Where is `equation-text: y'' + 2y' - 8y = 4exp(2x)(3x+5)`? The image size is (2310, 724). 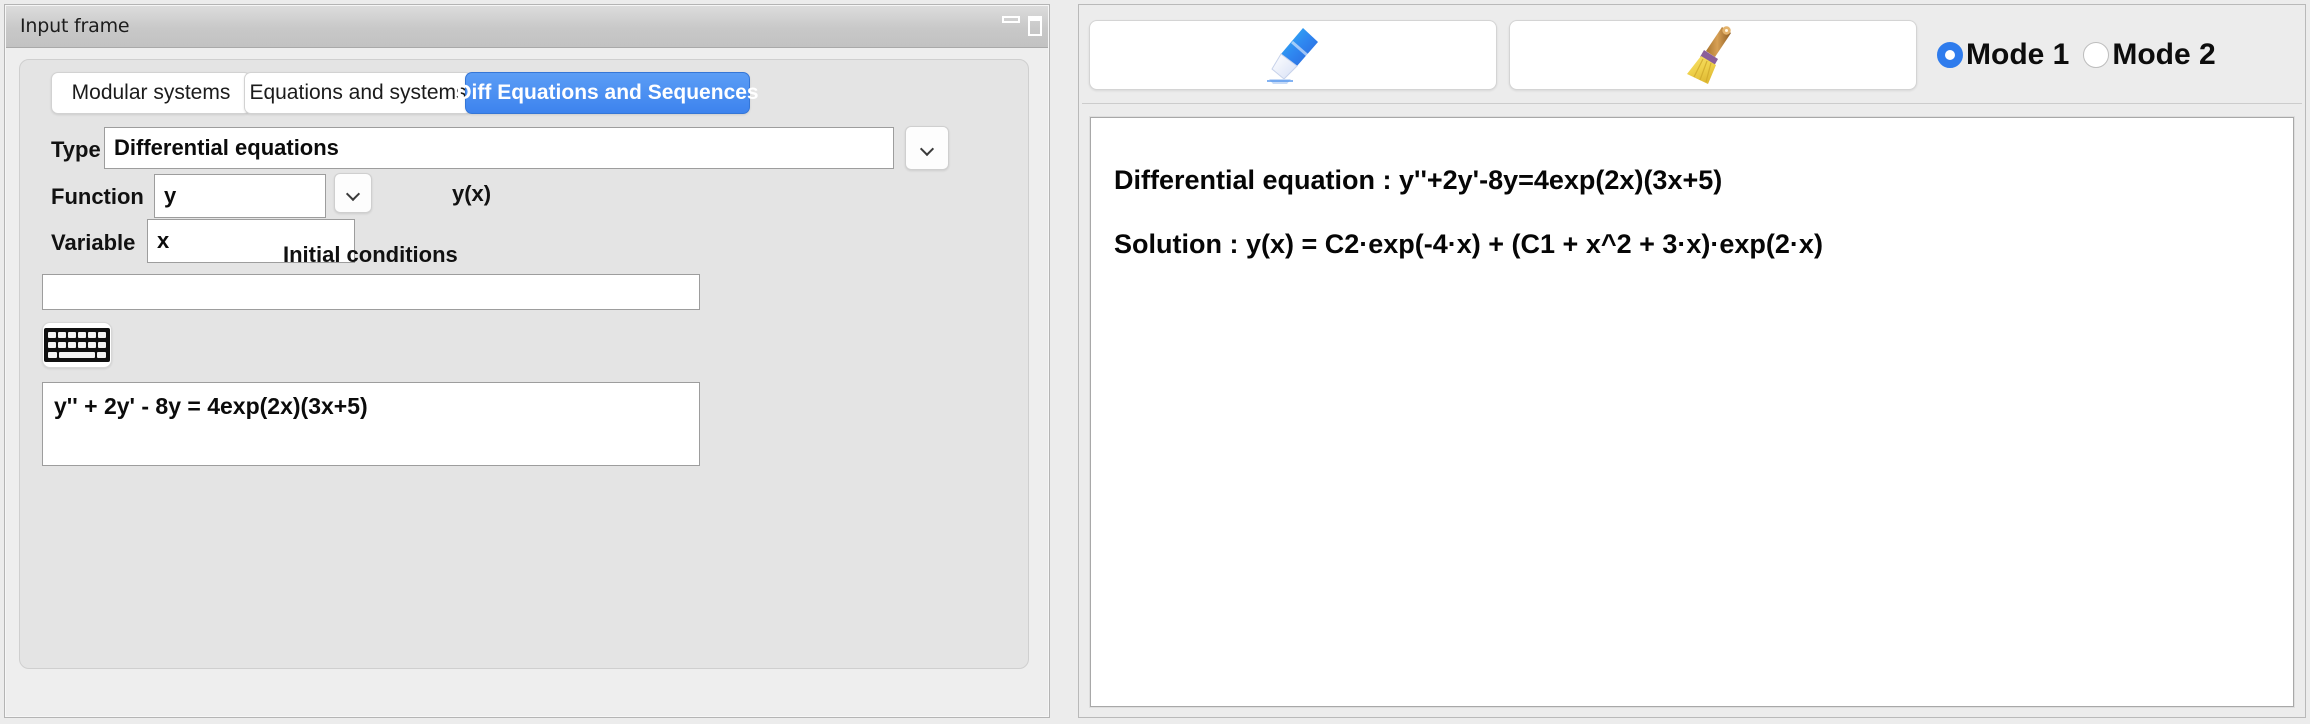
equation-text: y'' + 2y' - 8y = 4exp(2x)(3x+5) is located at coordinates (211, 406).